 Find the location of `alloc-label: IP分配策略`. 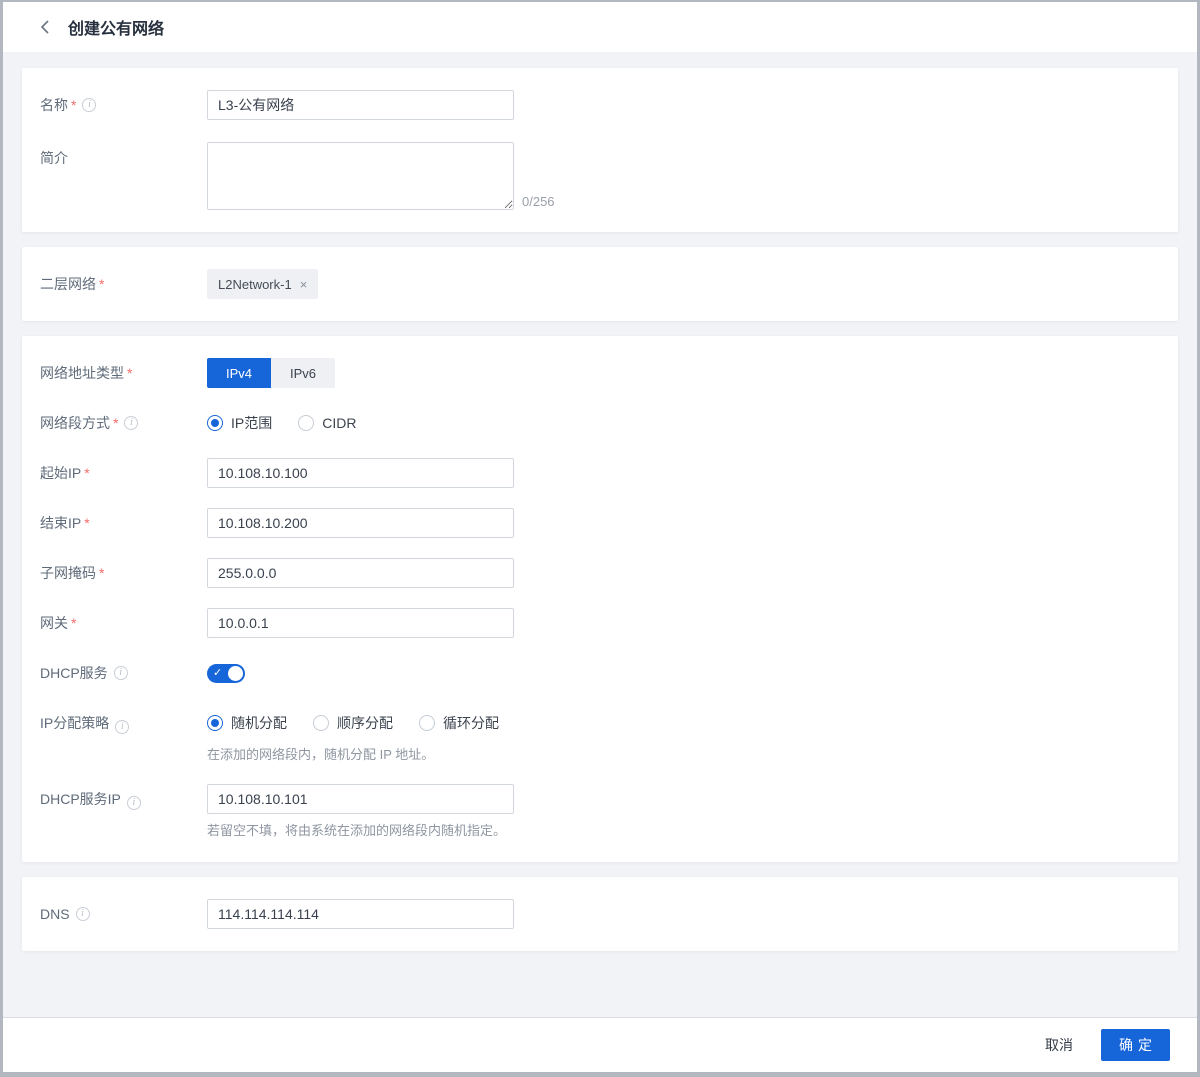

alloc-label: IP分配策略 is located at coordinates (75, 723).